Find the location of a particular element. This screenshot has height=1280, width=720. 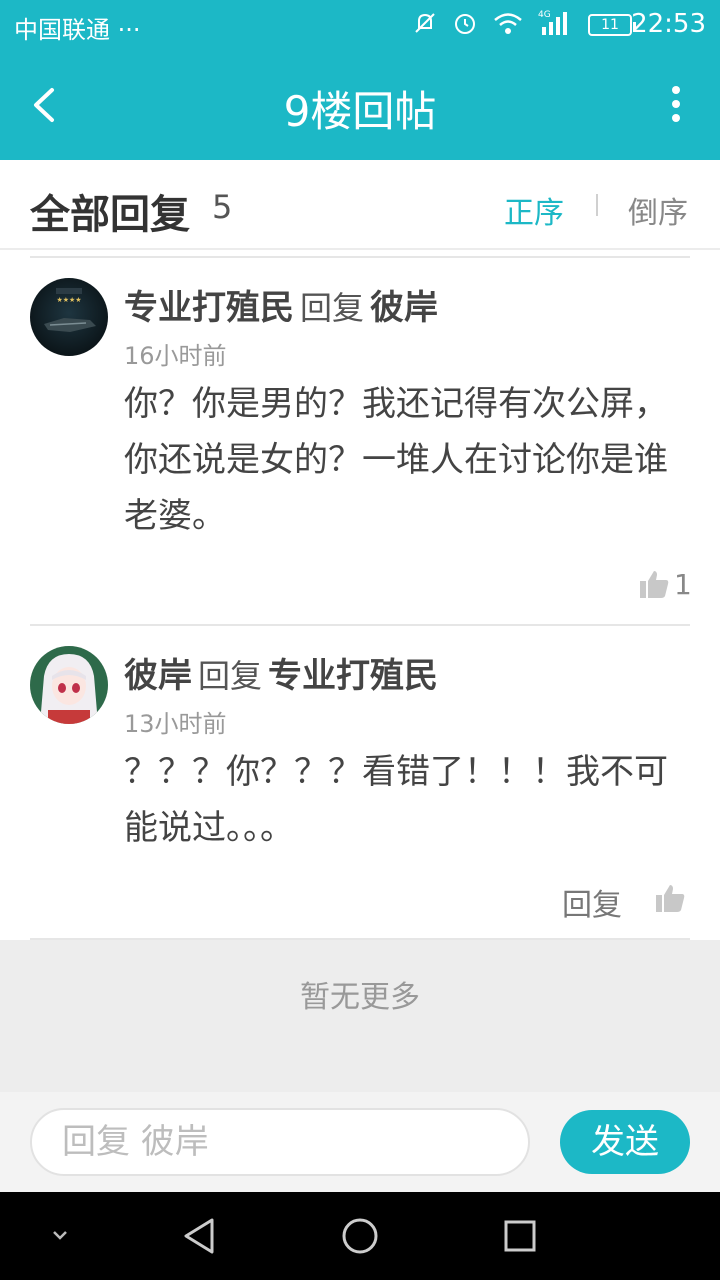

svg-text: 4G is located at coordinates (544, 15).